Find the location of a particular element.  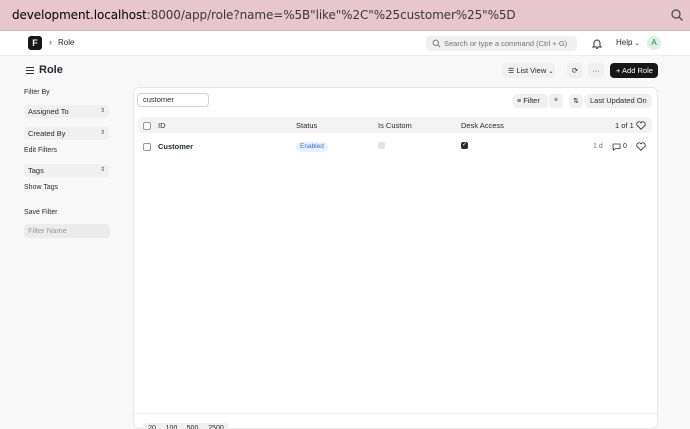

created-by-dropdown: Created By ⇕ is located at coordinates (66, 133).